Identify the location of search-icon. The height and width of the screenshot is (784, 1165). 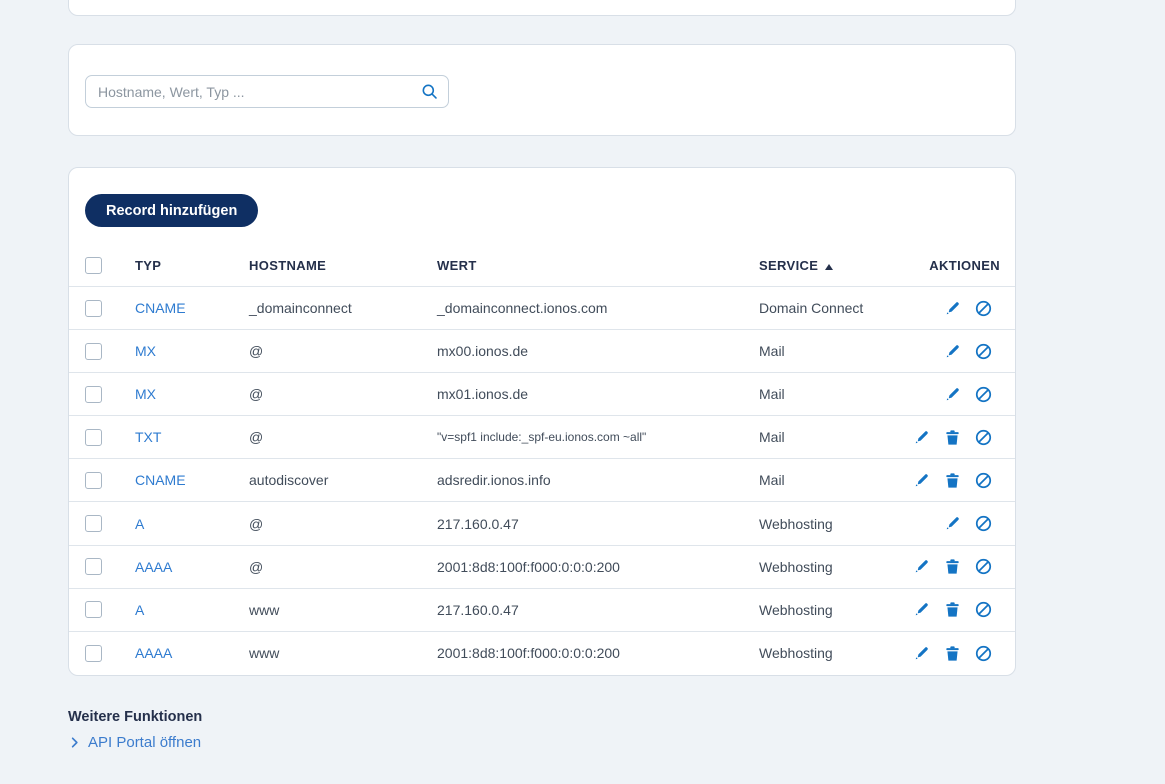
(429, 91).